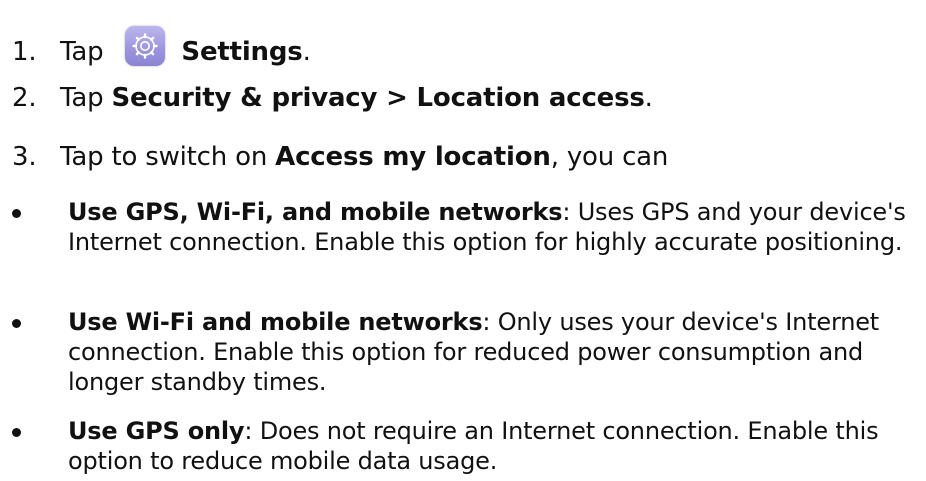 The width and height of the screenshot is (926, 481). I want to click on step-1: 1. Tap Settings., so click(161, 46).